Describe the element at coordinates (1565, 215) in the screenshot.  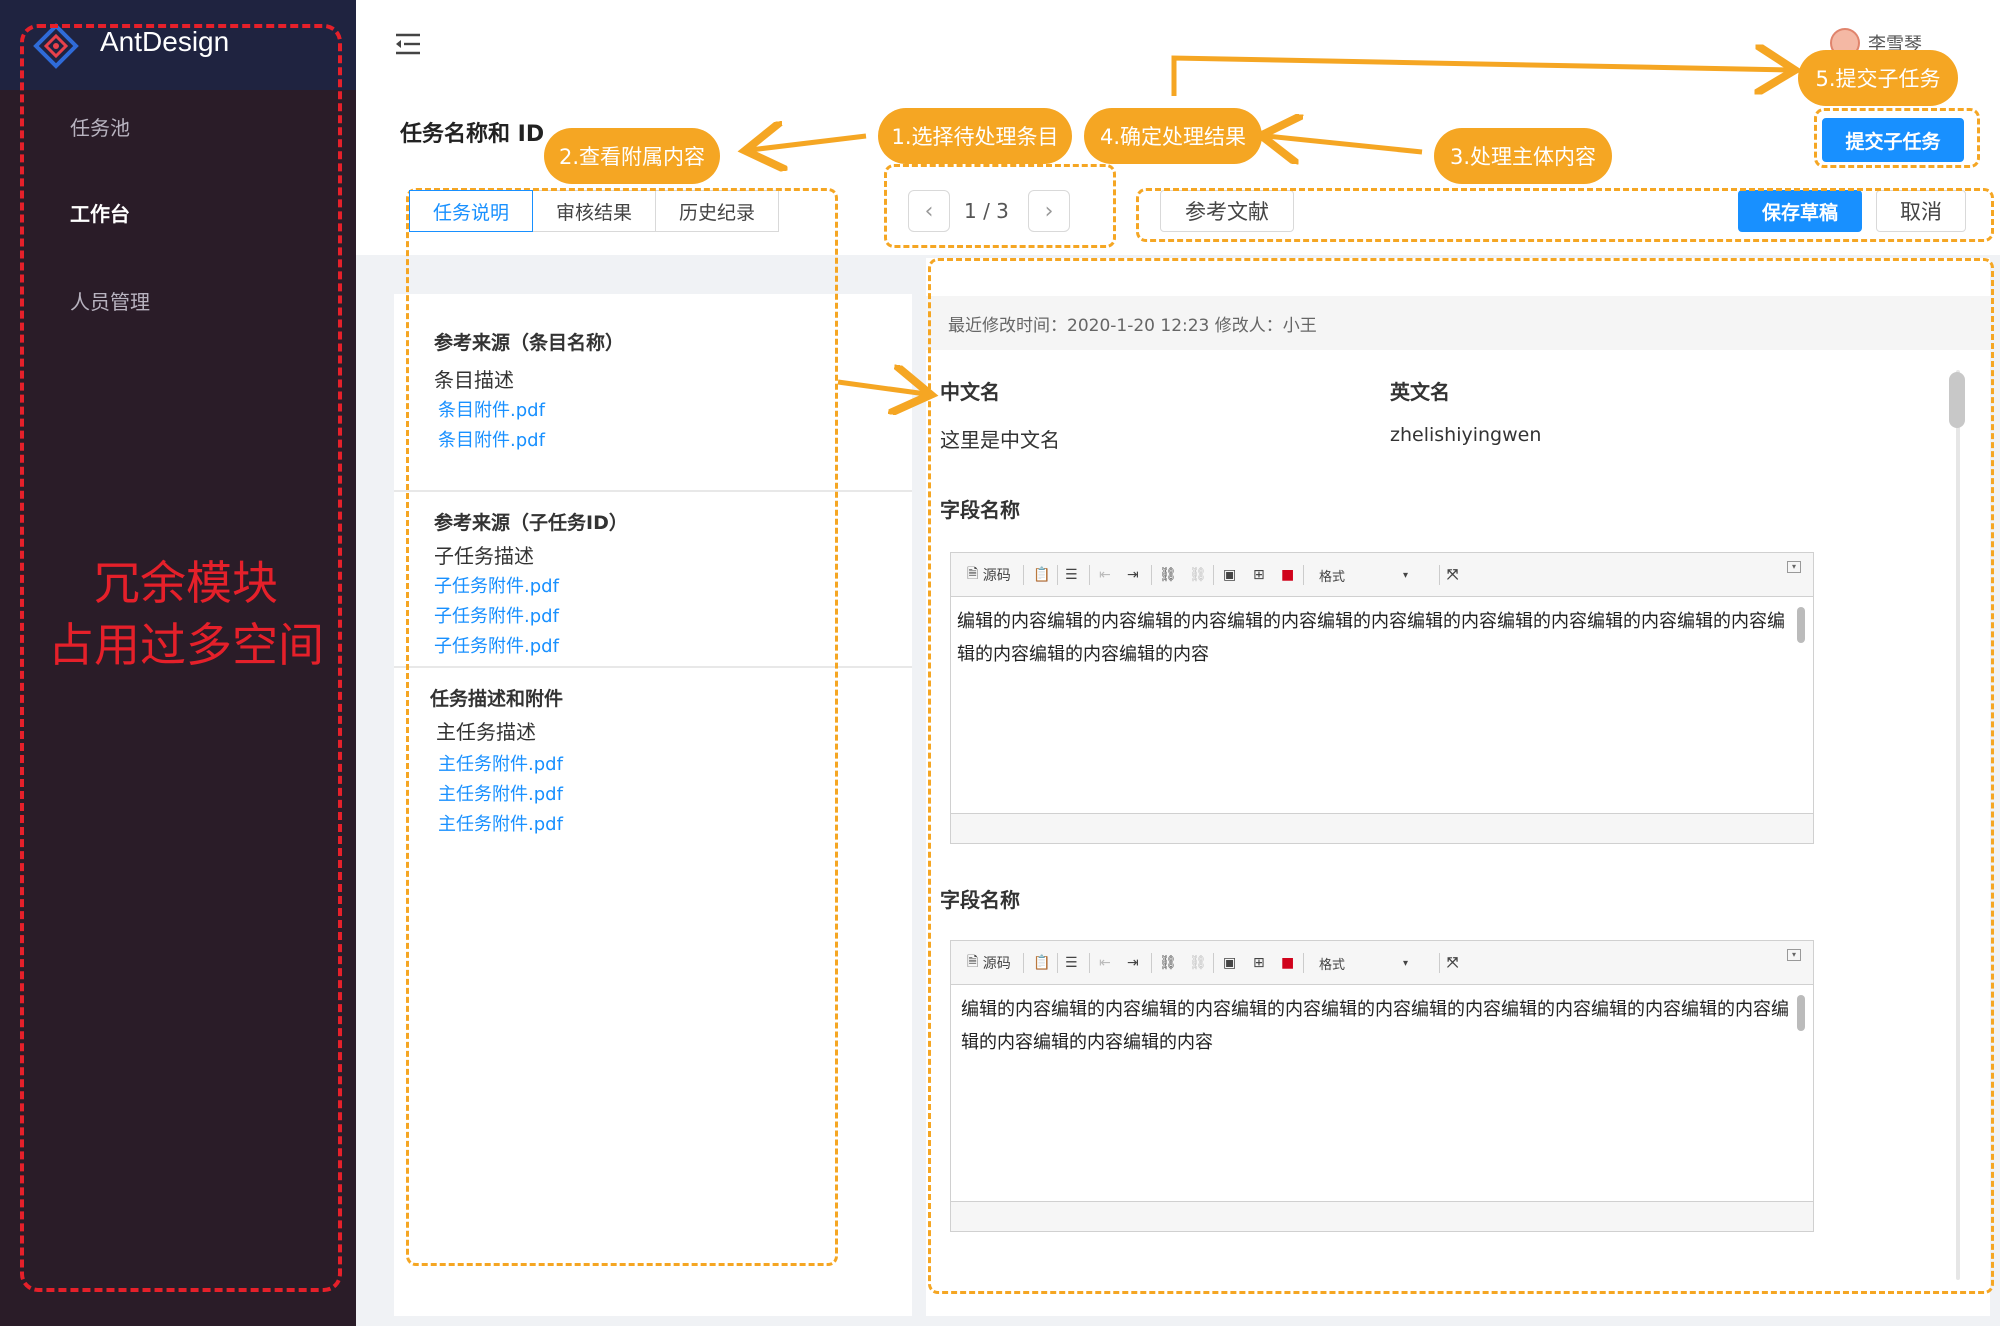
I see `annotation-box-actions` at that location.